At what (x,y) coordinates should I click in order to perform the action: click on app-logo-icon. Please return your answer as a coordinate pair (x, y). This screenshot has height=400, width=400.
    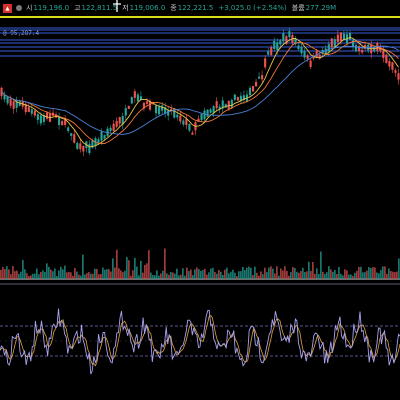
    Looking at the image, I should click on (7, 8).